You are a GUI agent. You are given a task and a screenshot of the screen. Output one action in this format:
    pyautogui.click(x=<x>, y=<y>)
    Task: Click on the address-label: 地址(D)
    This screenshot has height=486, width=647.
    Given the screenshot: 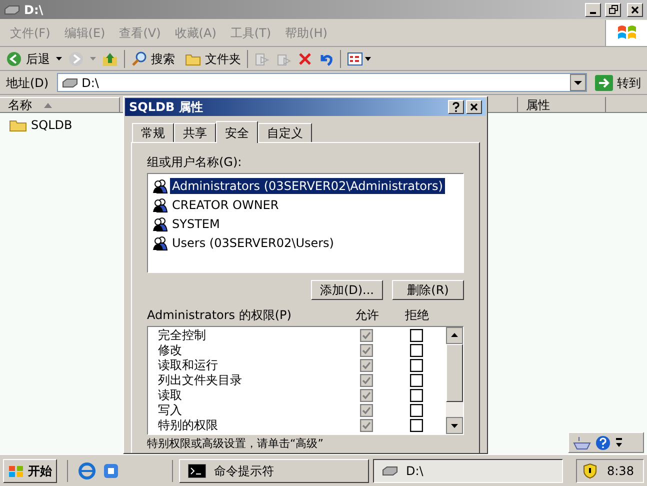 What is the action you would take?
    pyautogui.click(x=27, y=83)
    